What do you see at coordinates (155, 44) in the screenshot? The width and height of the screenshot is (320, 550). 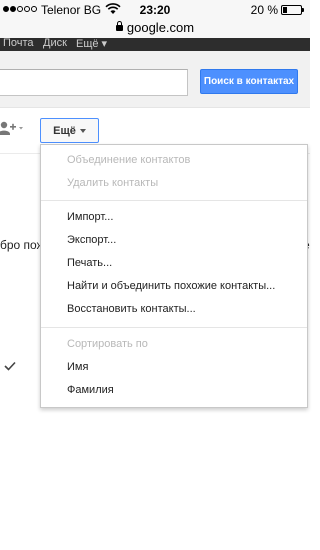 I see `google-bar: Почта Диск Ещё ▾` at bounding box center [155, 44].